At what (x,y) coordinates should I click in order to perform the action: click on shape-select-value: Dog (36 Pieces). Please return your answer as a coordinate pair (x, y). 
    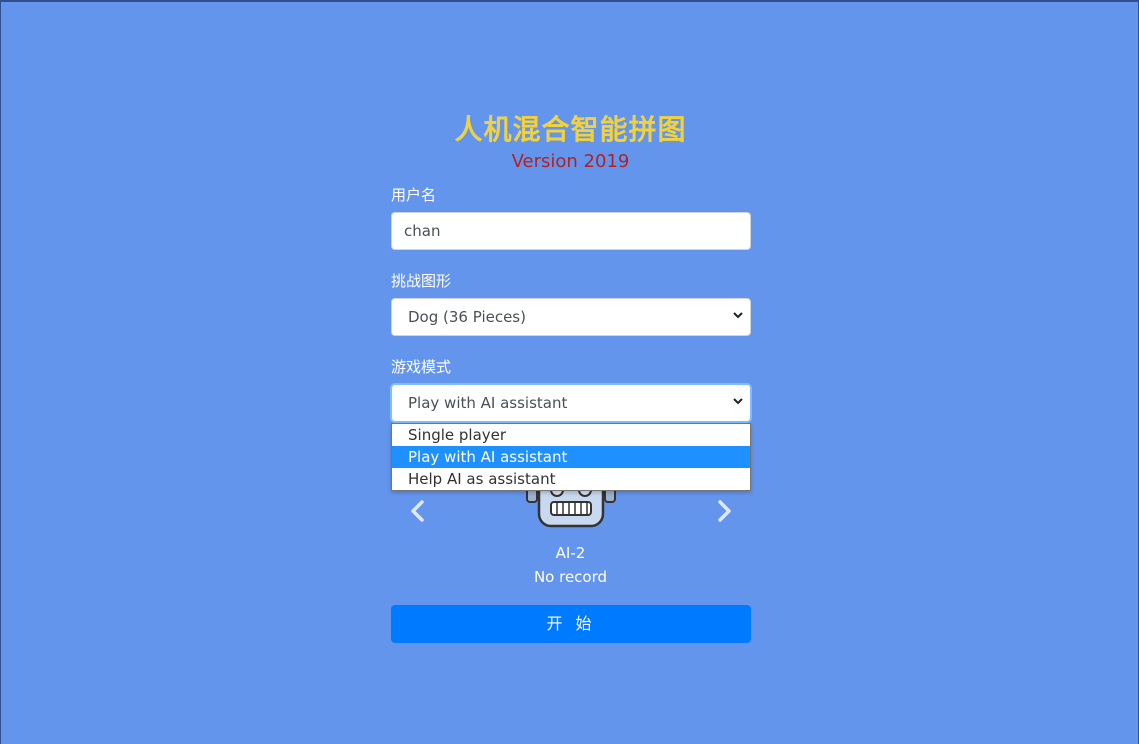
    Looking at the image, I should click on (467, 317).